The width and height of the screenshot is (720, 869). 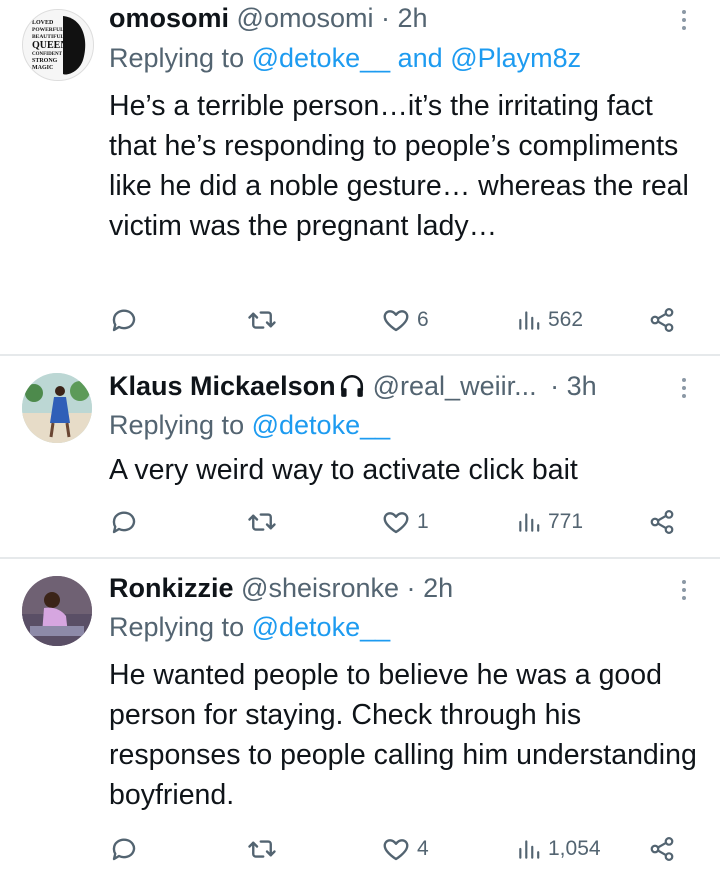 What do you see at coordinates (320, 588) in the screenshot?
I see `user-handle: @sheisronke` at bounding box center [320, 588].